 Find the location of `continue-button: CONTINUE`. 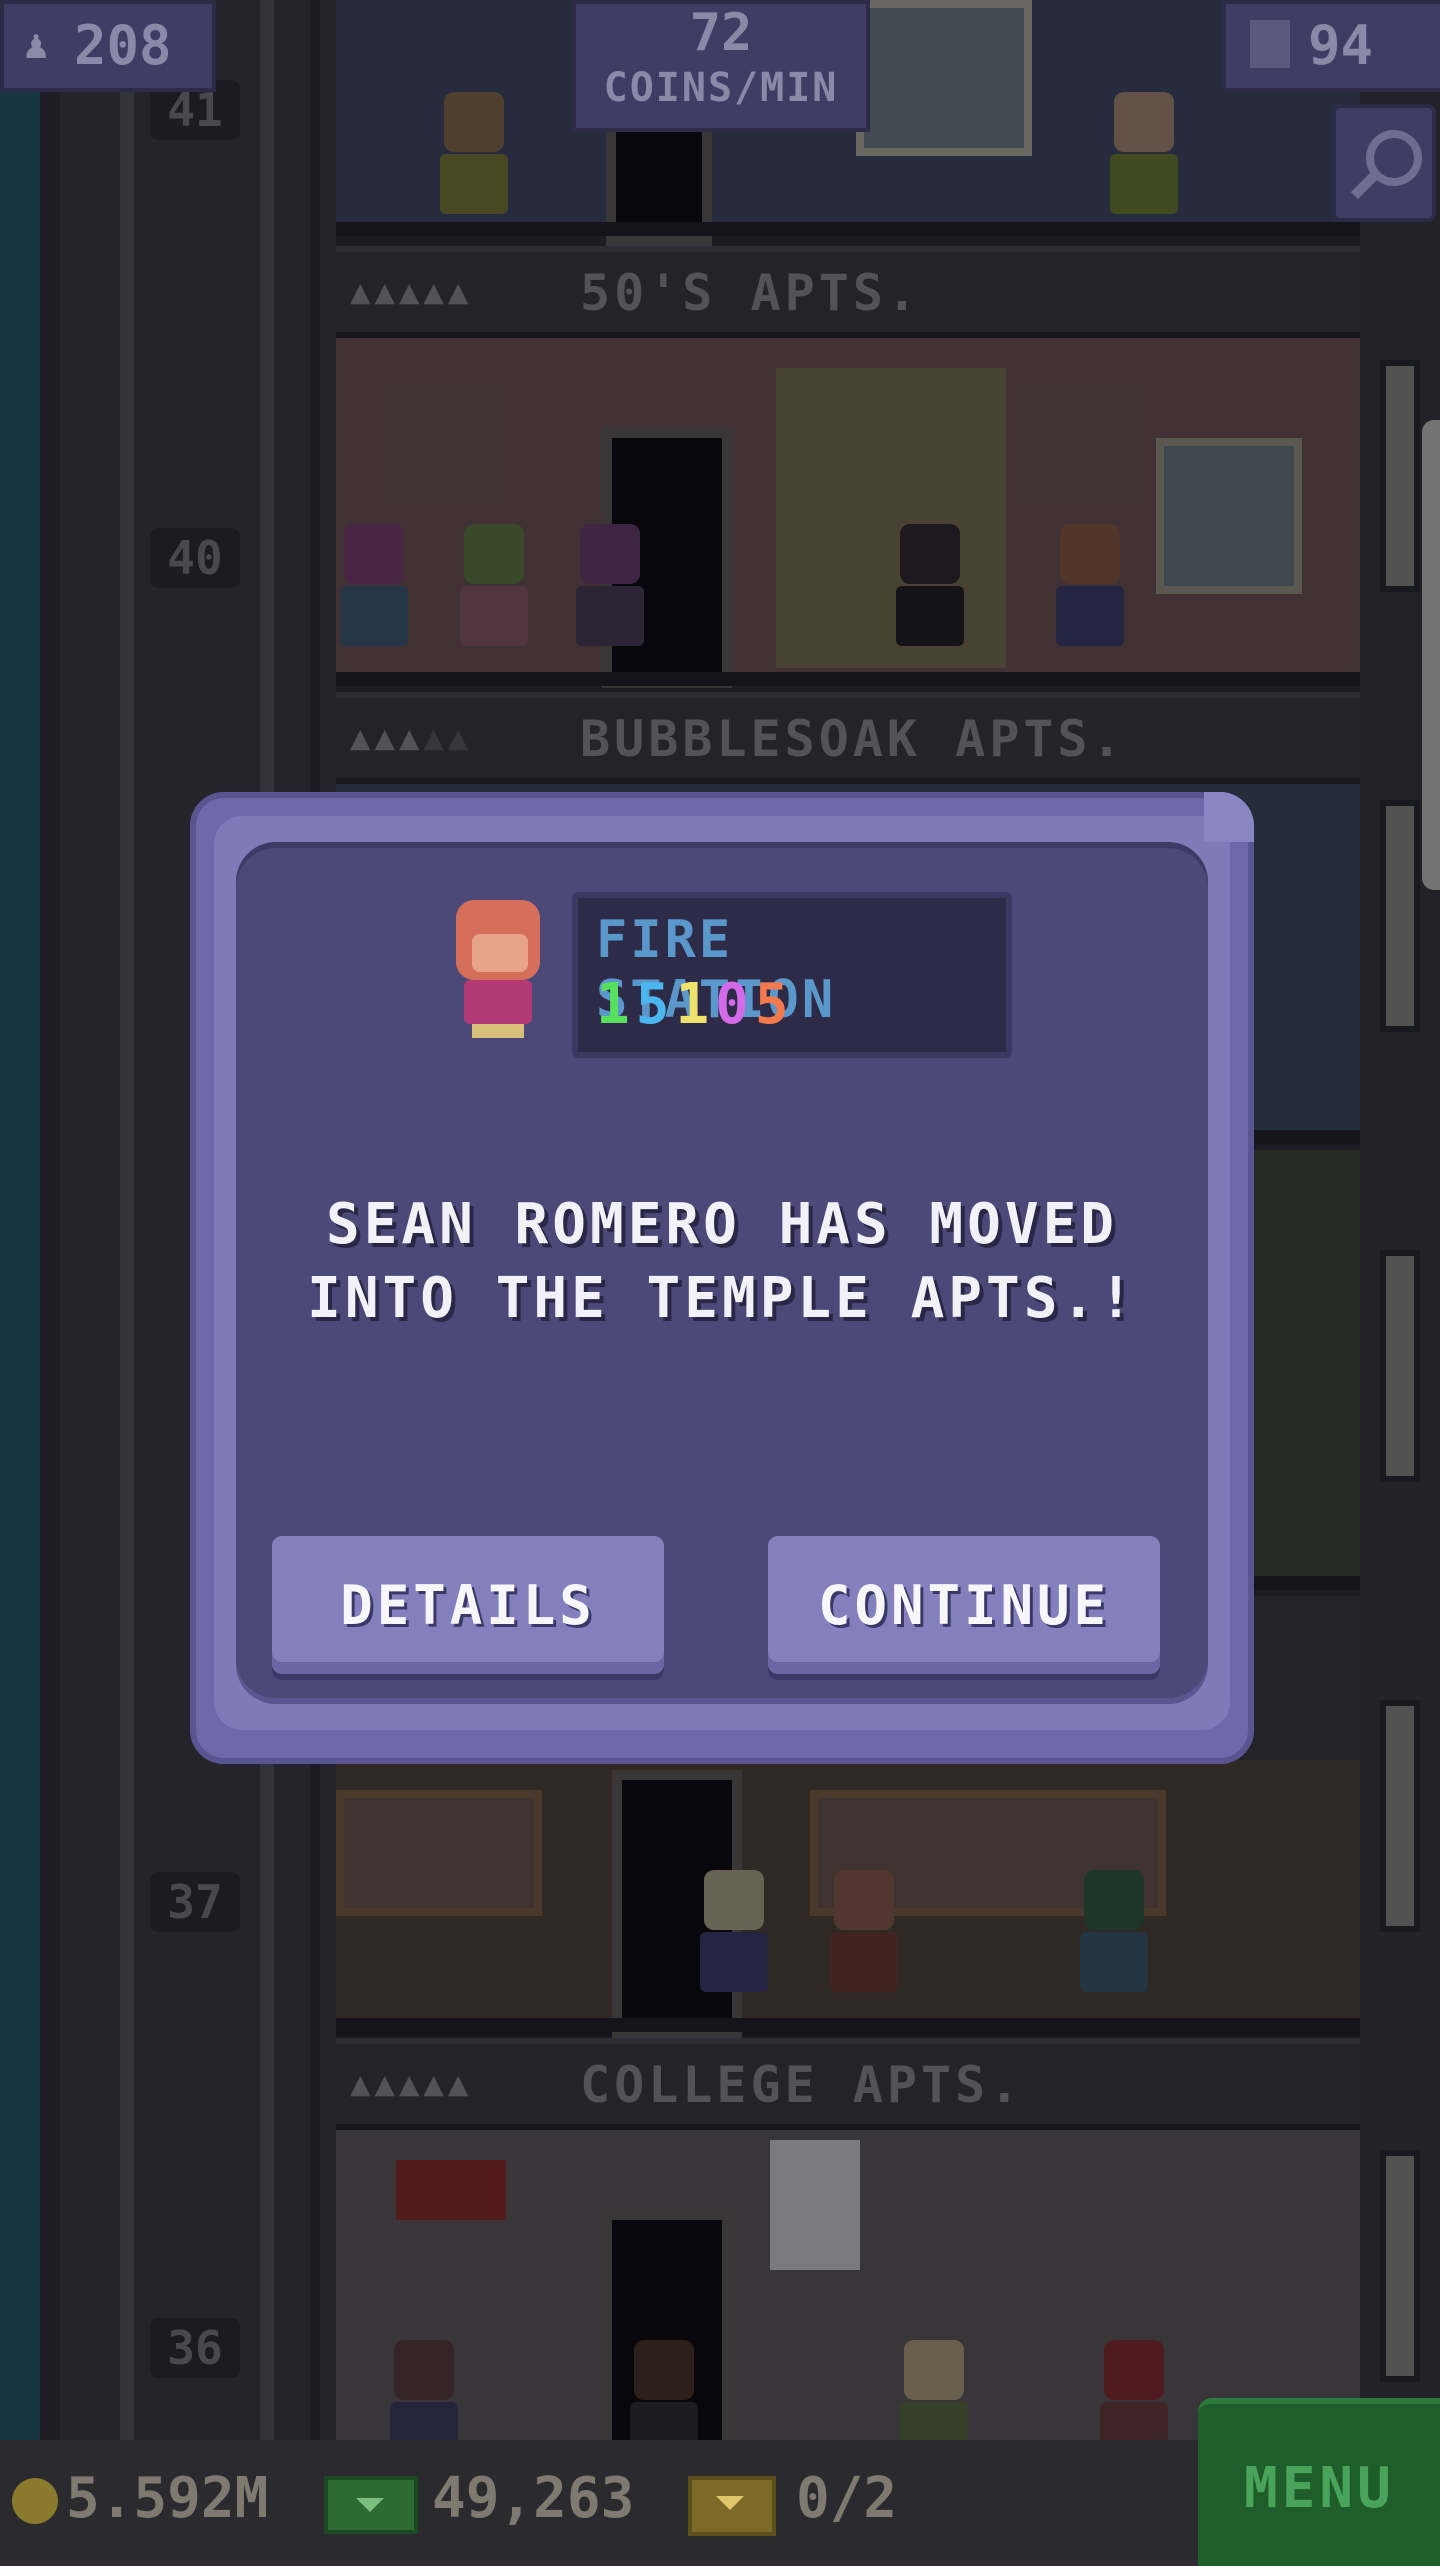

continue-button: CONTINUE is located at coordinates (964, 1605).